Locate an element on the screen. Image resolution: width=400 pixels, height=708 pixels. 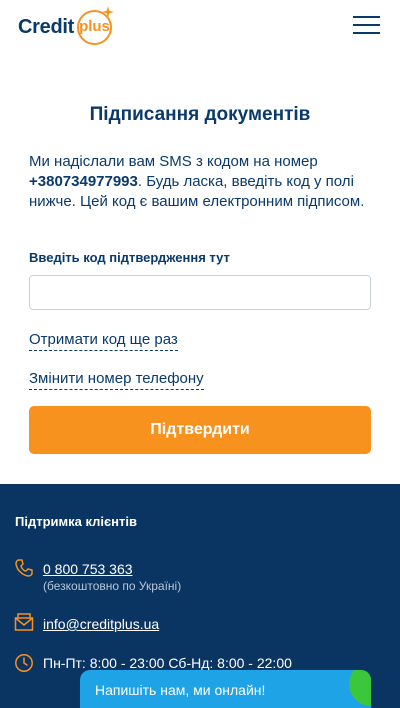
phone-number: +380734977993 is located at coordinates (83, 181).